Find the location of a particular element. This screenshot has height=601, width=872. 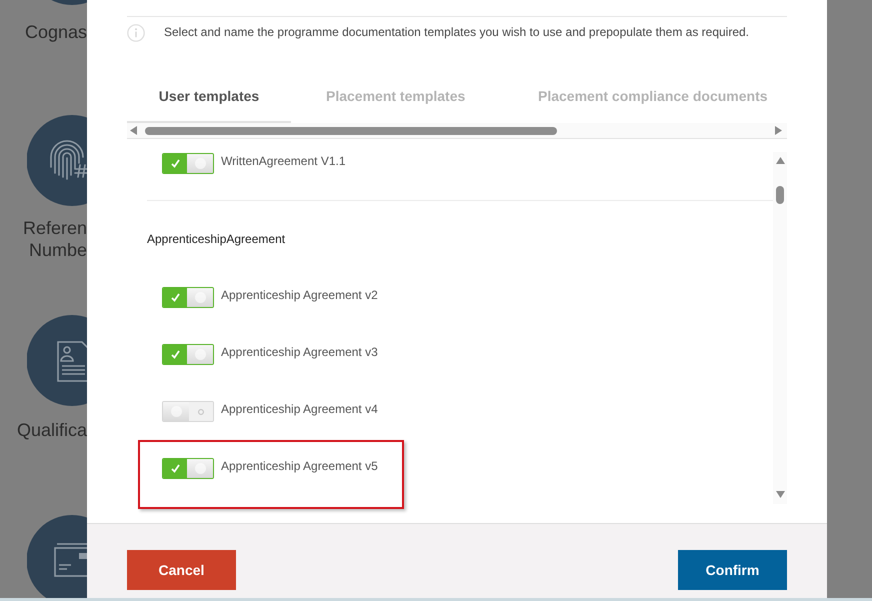

info-icon is located at coordinates (136, 33).